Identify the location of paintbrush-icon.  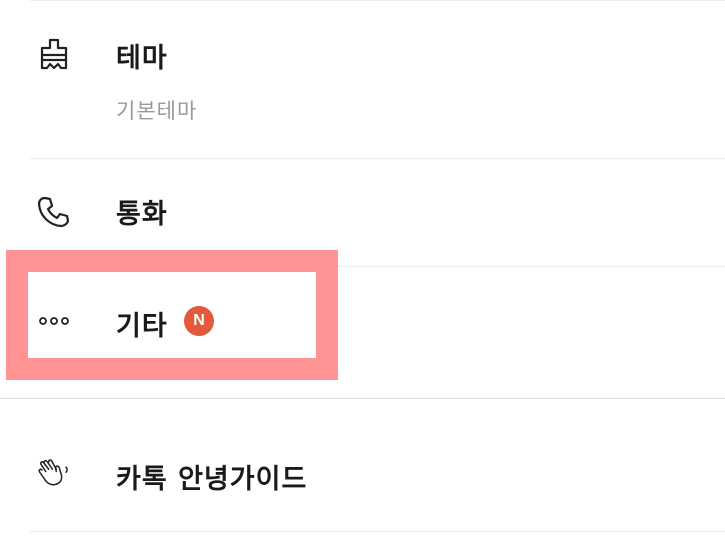
(54, 54).